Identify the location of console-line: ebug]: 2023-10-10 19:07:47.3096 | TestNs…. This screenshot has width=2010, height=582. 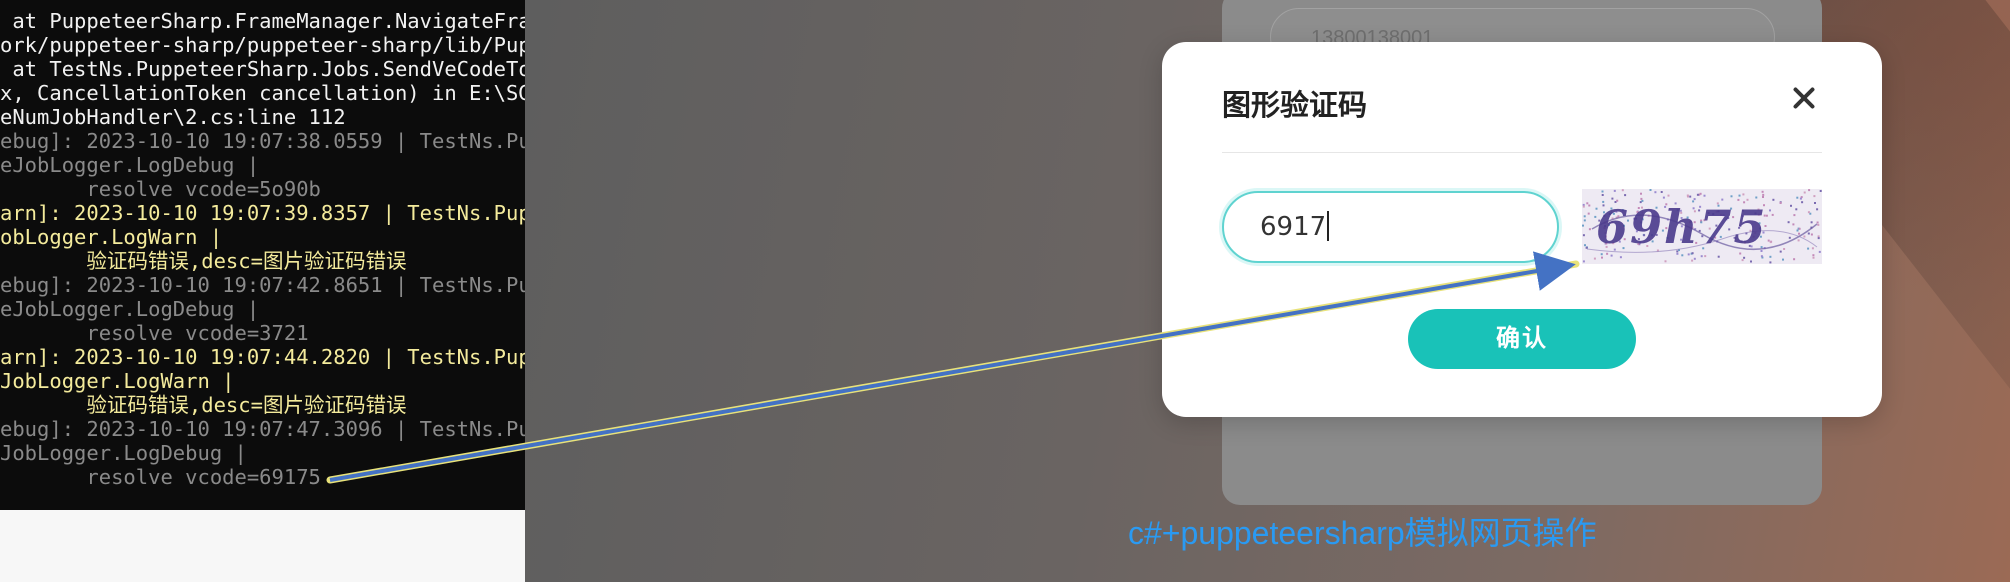
(262, 429).